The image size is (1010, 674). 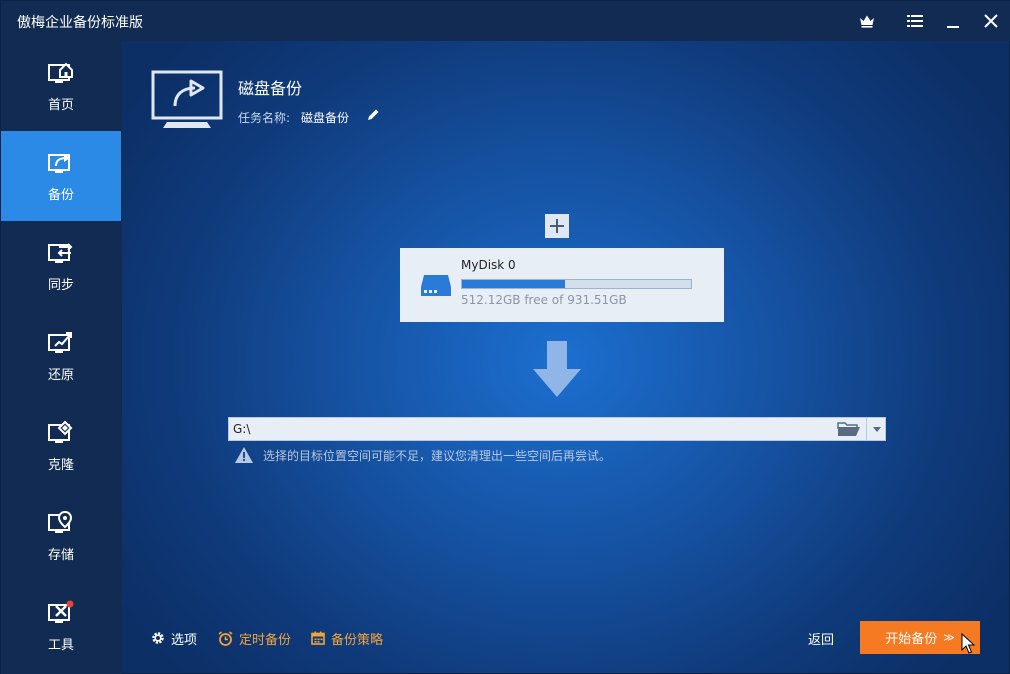 I want to click on backup-scheme-label: 备份策略, so click(x=357, y=640).